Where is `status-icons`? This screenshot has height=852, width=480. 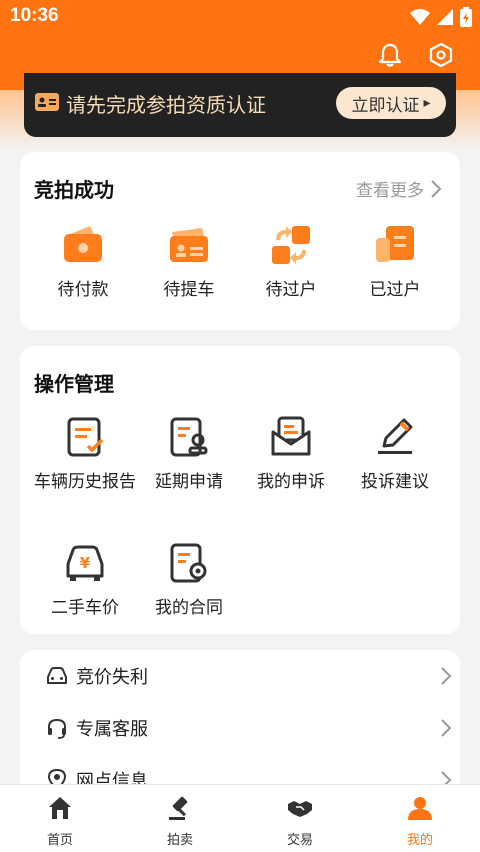 status-icons is located at coordinates (441, 17).